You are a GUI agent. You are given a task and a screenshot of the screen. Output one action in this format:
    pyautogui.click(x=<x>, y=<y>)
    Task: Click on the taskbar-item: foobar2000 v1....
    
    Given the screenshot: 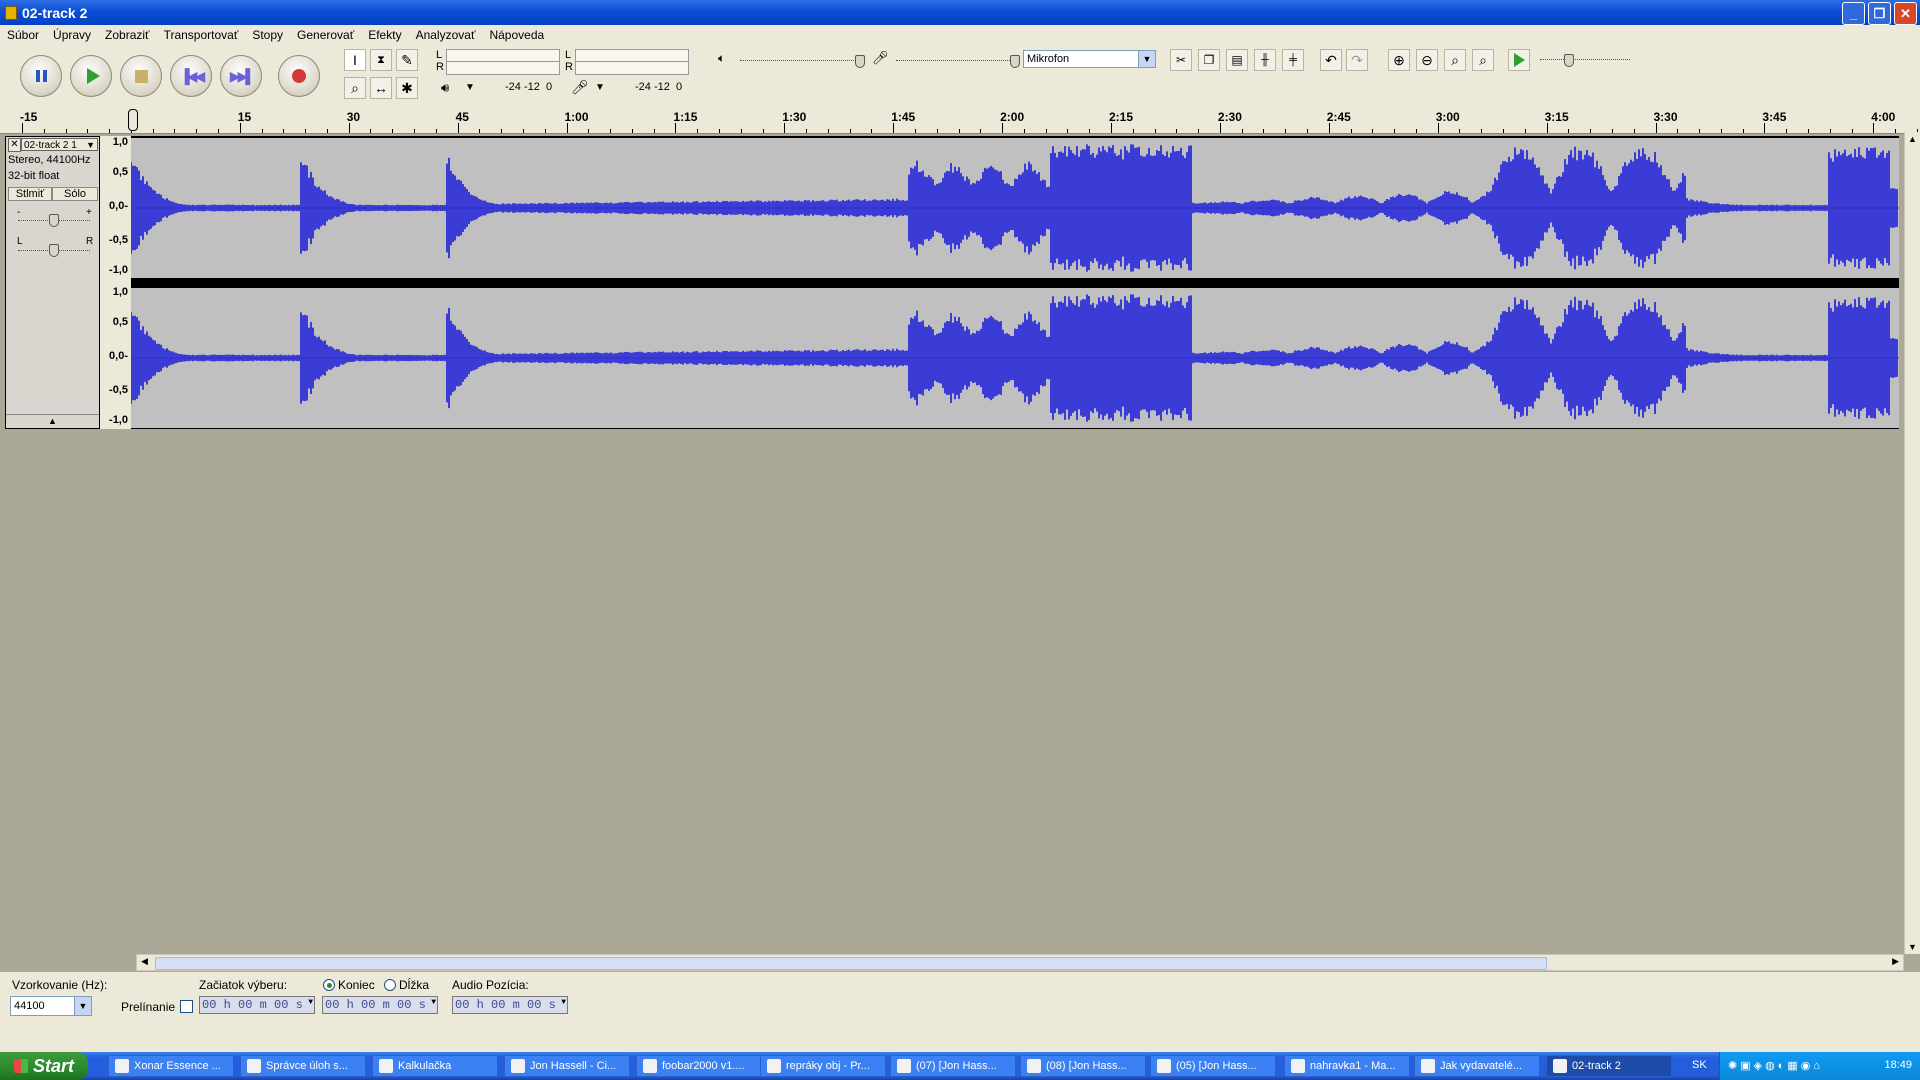 What is the action you would take?
    pyautogui.click(x=699, y=1066)
    